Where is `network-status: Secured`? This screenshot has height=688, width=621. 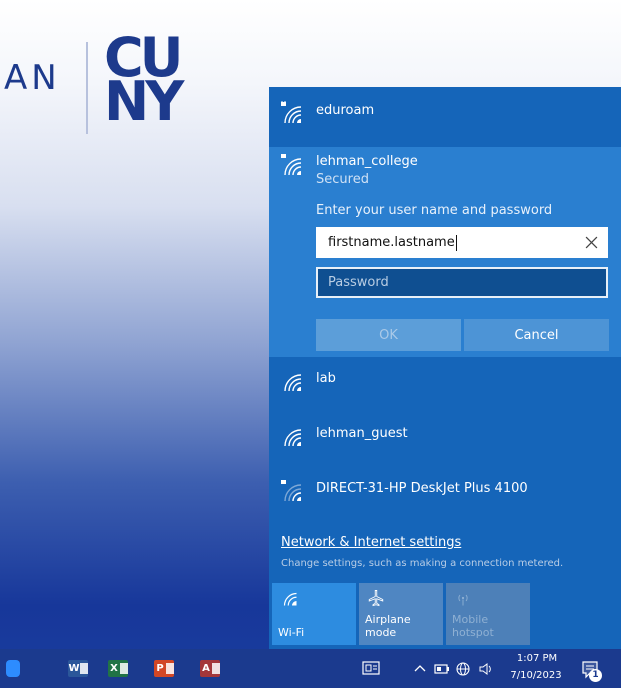 network-status: Secured is located at coordinates (342, 179).